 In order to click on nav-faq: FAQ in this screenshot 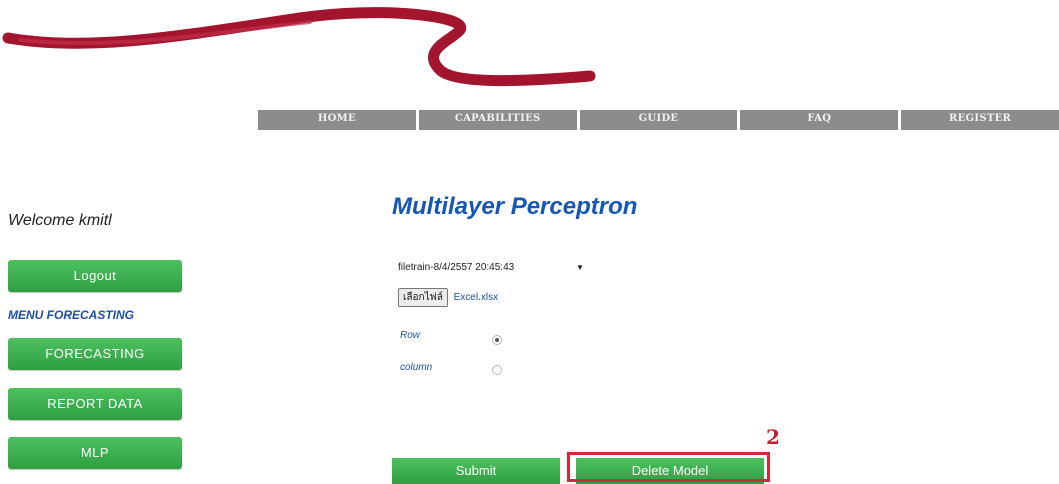, I will do `click(821, 120)`.